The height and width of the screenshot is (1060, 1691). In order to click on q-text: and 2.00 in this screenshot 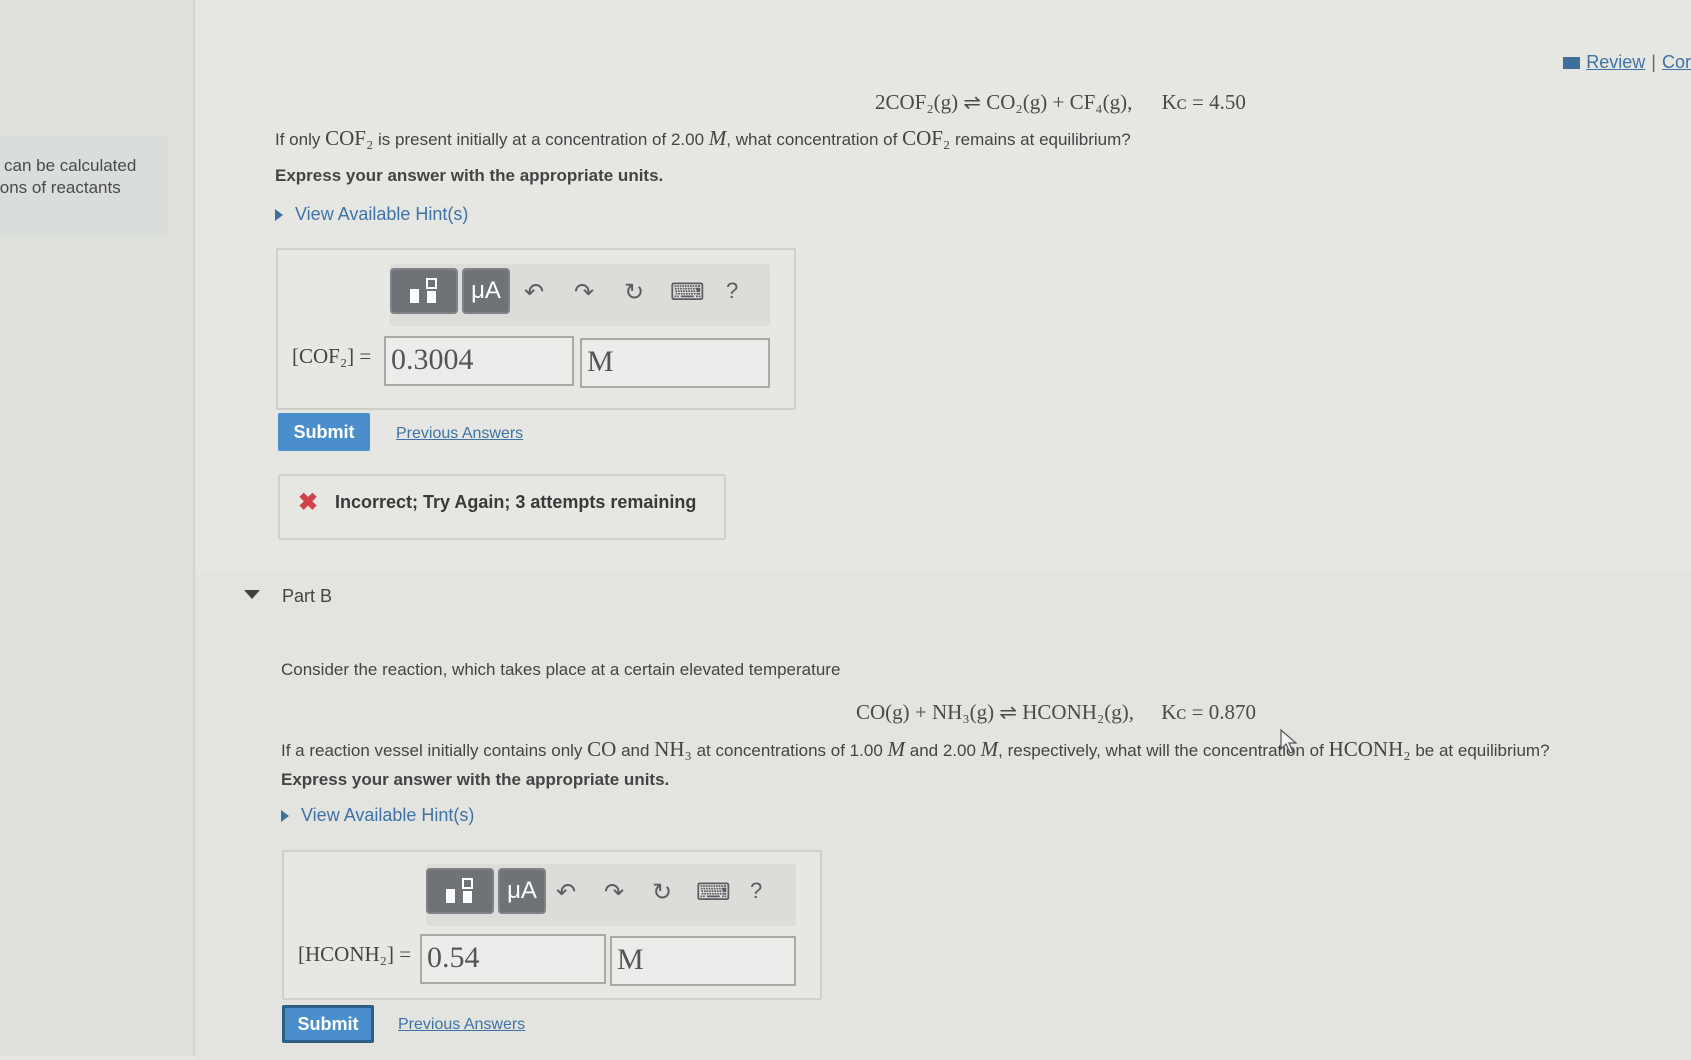, I will do `click(942, 750)`.